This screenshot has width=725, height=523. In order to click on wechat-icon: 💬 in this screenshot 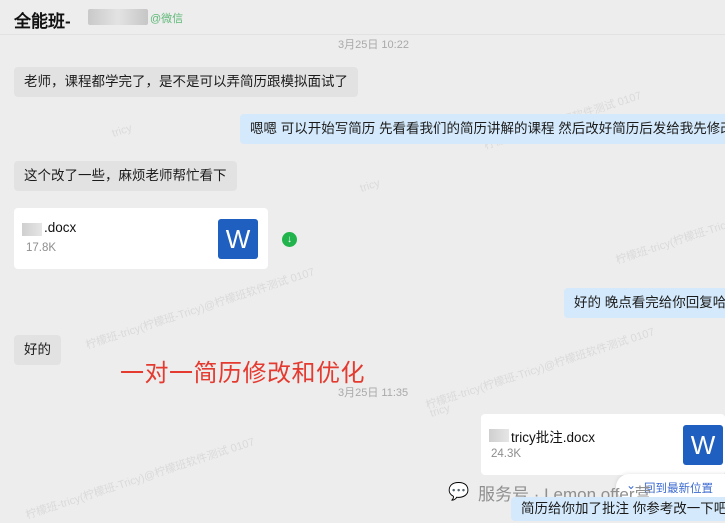, I will do `click(459, 491)`.